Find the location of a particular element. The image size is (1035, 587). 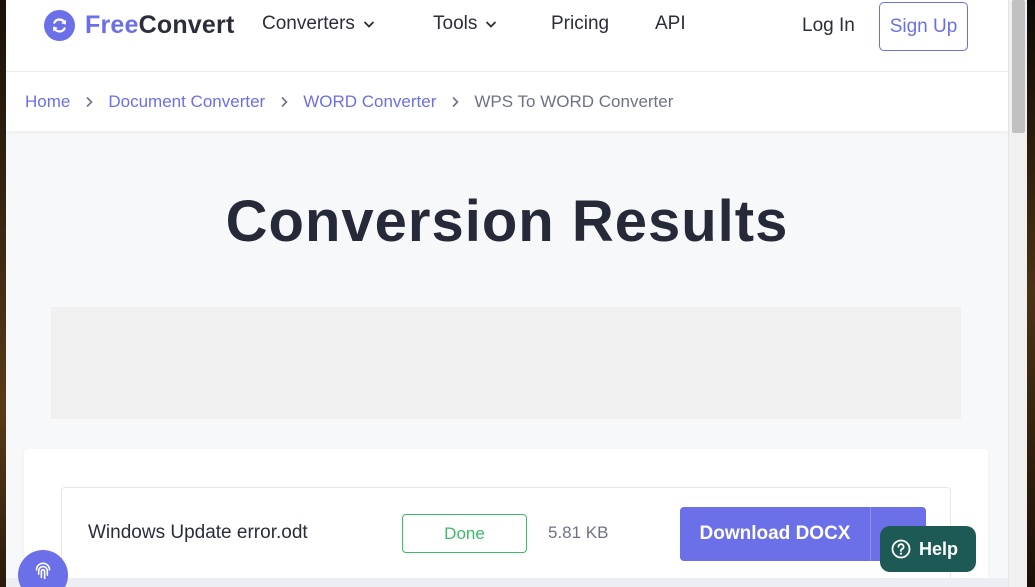

nav-api-label: API is located at coordinates (670, 23).